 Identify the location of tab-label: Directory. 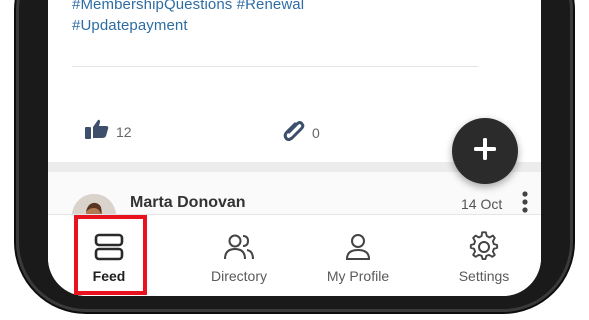
(238, 276).